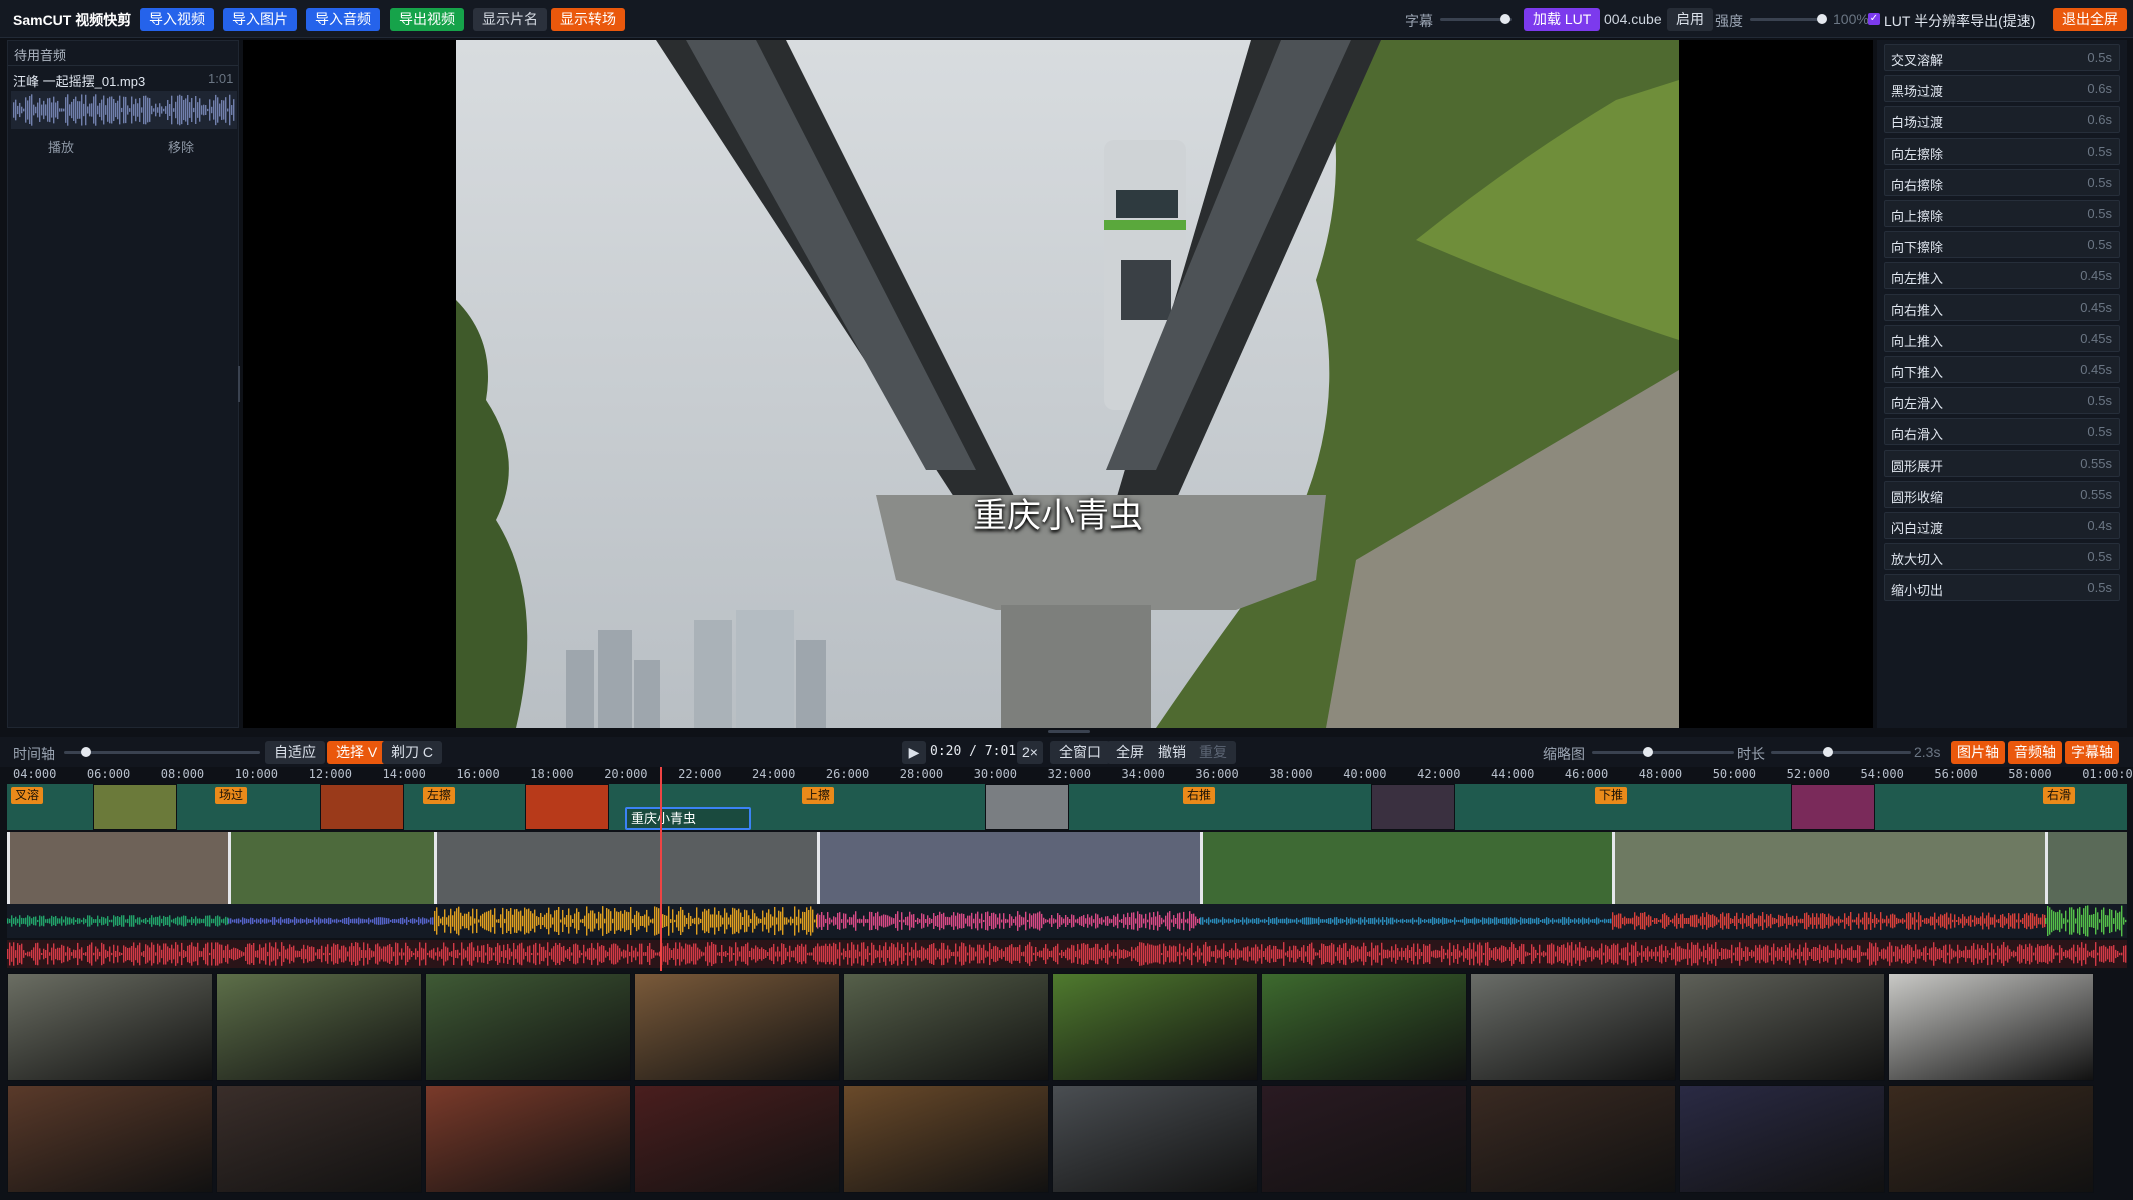  I want to click on transition-item: 向右滑入 0.5s, so click(2002, 432).